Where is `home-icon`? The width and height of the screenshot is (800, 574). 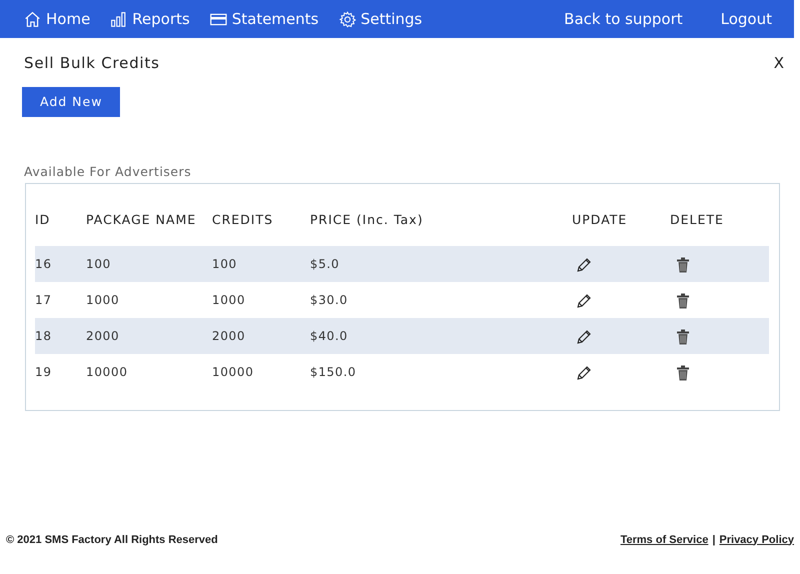
home-icon is located at coordinates (32, 19).